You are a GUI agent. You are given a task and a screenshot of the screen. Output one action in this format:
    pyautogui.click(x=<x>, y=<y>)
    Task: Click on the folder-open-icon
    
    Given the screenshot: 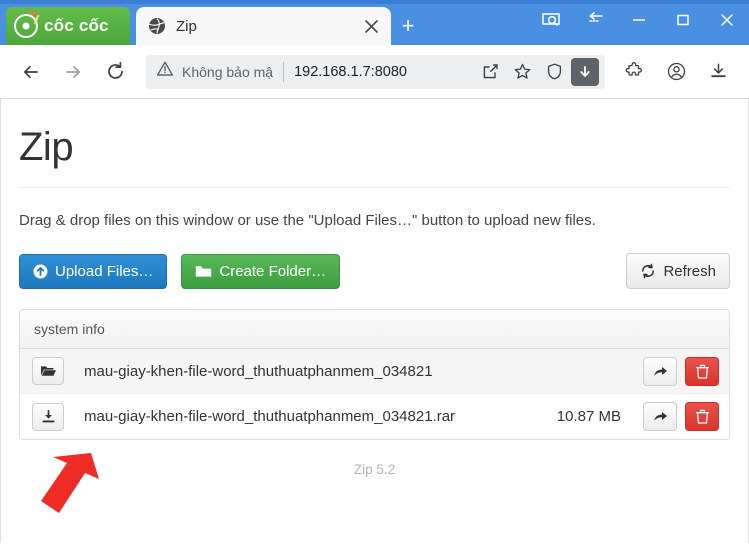 What is the action you would take?
    pyautogui.click(x=48, y=371)
    